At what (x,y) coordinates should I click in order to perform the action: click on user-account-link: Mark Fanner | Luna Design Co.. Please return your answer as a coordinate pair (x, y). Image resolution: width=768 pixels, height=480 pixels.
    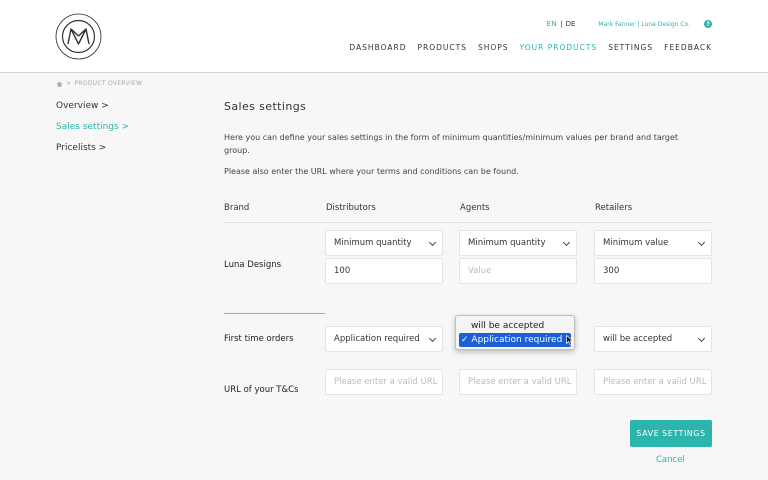
    Looking at the image, I should click on (644, 24).